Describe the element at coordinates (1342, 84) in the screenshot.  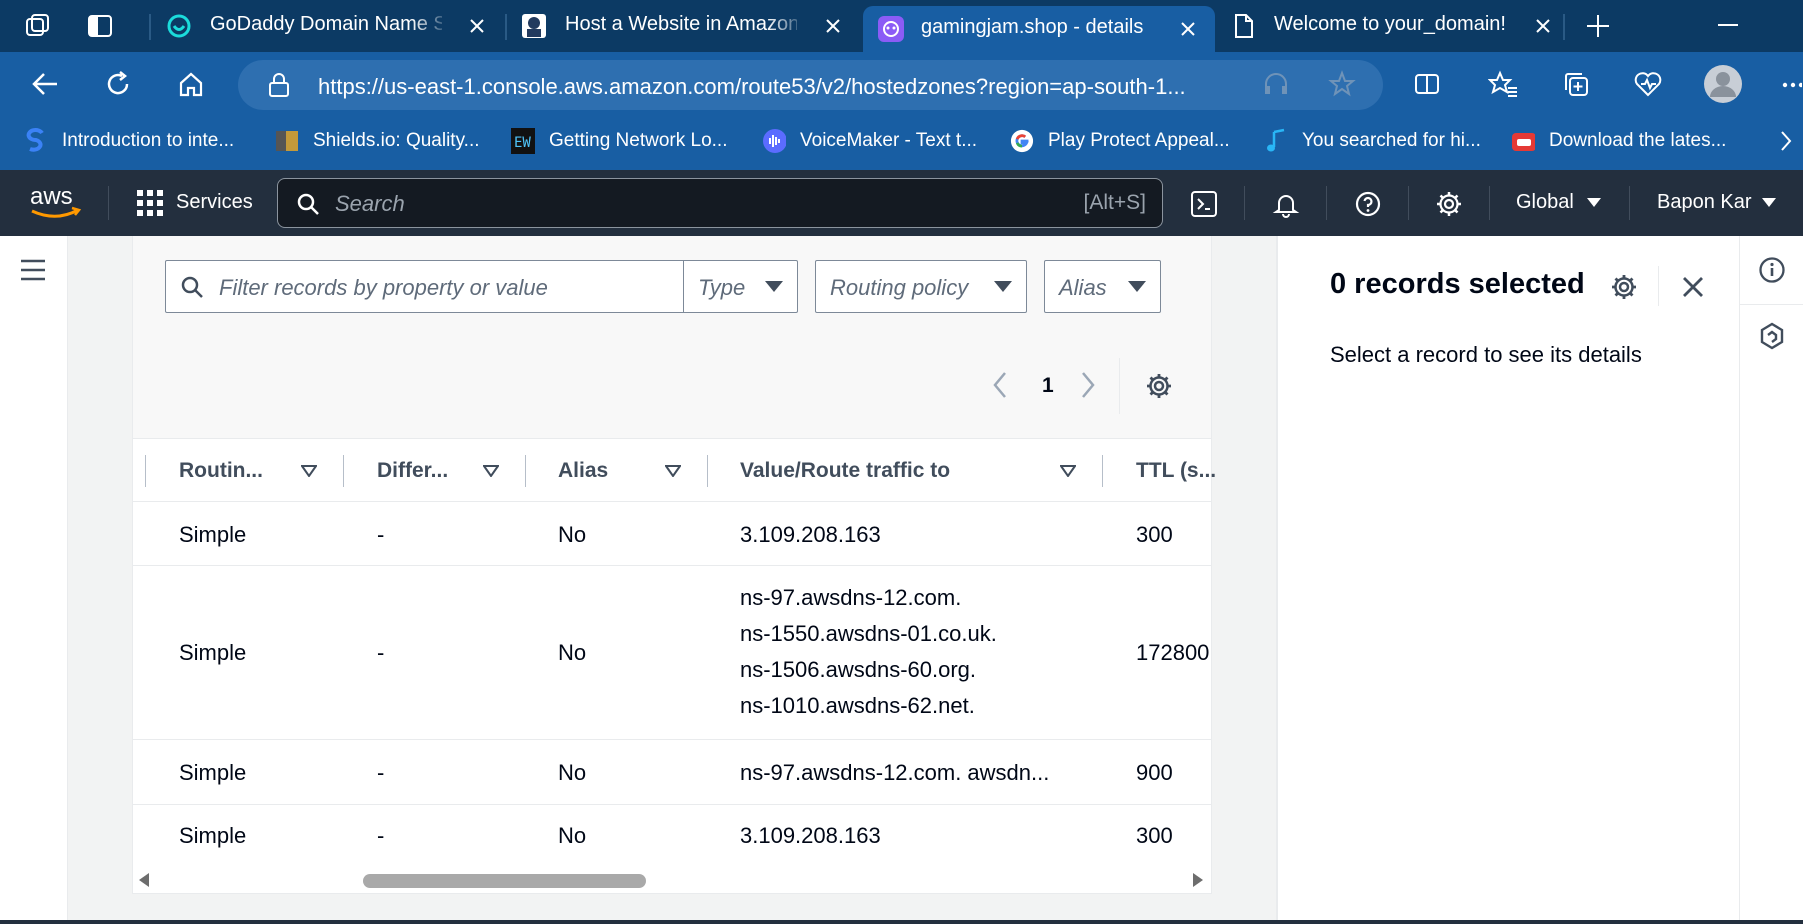
I see `favorite-star-icon` at that location.